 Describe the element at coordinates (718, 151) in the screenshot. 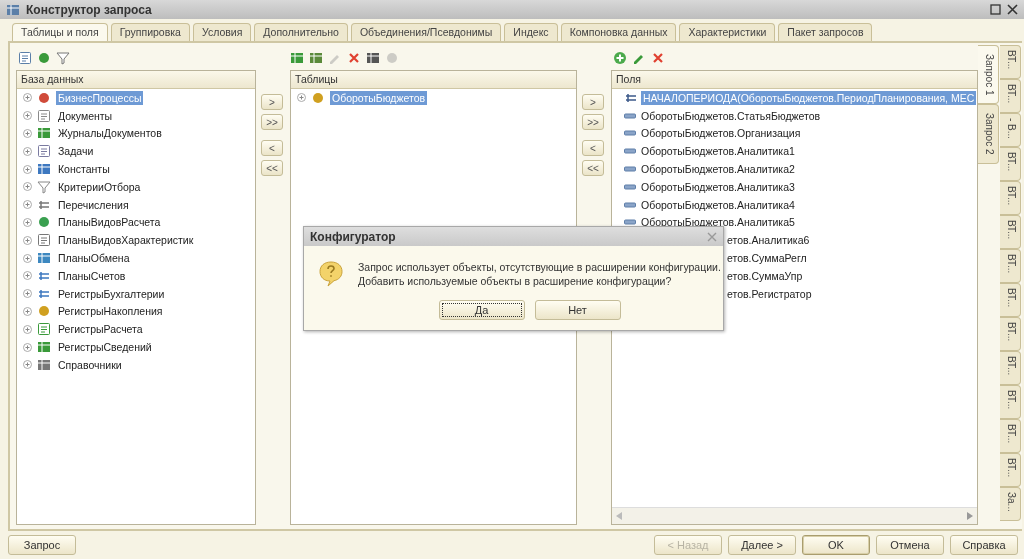

I see `field-item: ОборотыБюджетов.Аналитика1` at that location.